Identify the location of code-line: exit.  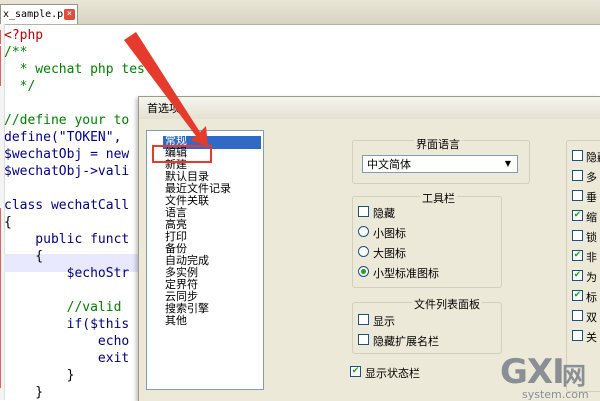
(67, 358).